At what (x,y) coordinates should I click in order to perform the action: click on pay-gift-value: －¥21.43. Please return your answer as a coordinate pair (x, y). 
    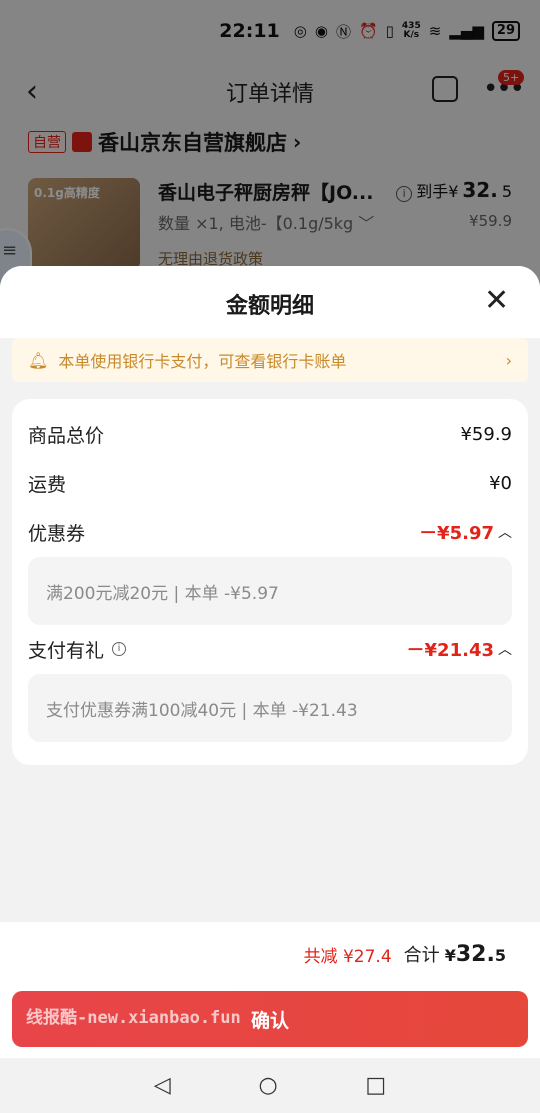
    Looking at the image, I should click on (450, 650).